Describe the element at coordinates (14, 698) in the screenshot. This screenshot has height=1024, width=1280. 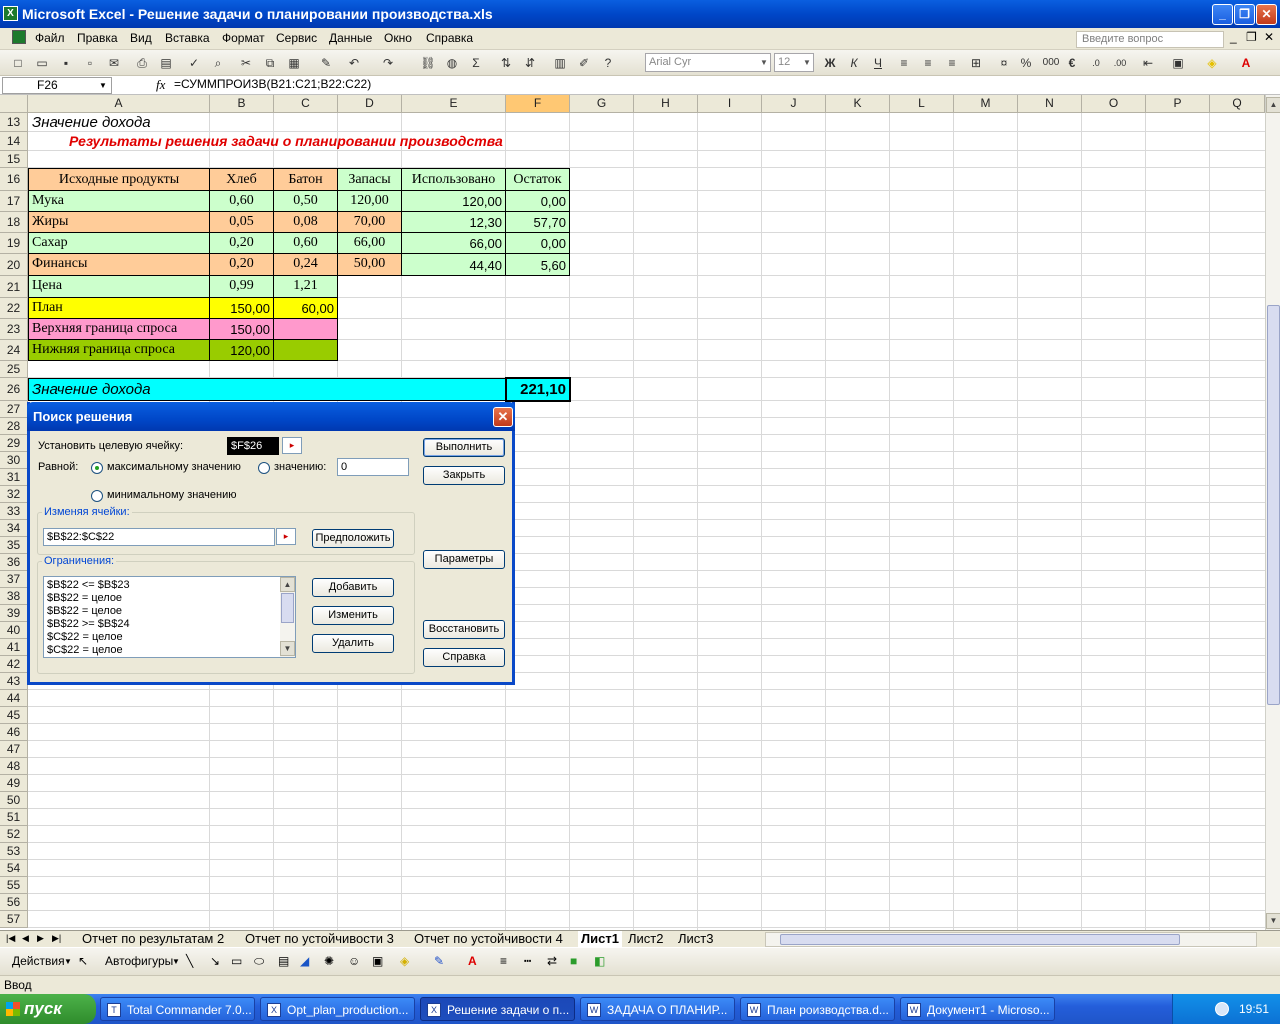
I see `row-header: 44` at that location.